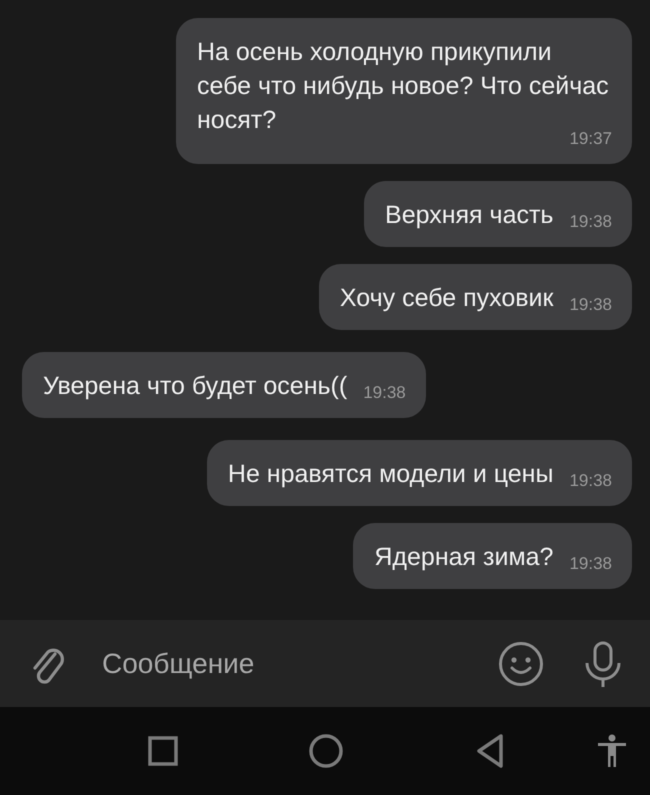  What do you see at coordinates (612, 751) in the screenshot?
I see `accessibility-icon` at bounding box center [612, 751].